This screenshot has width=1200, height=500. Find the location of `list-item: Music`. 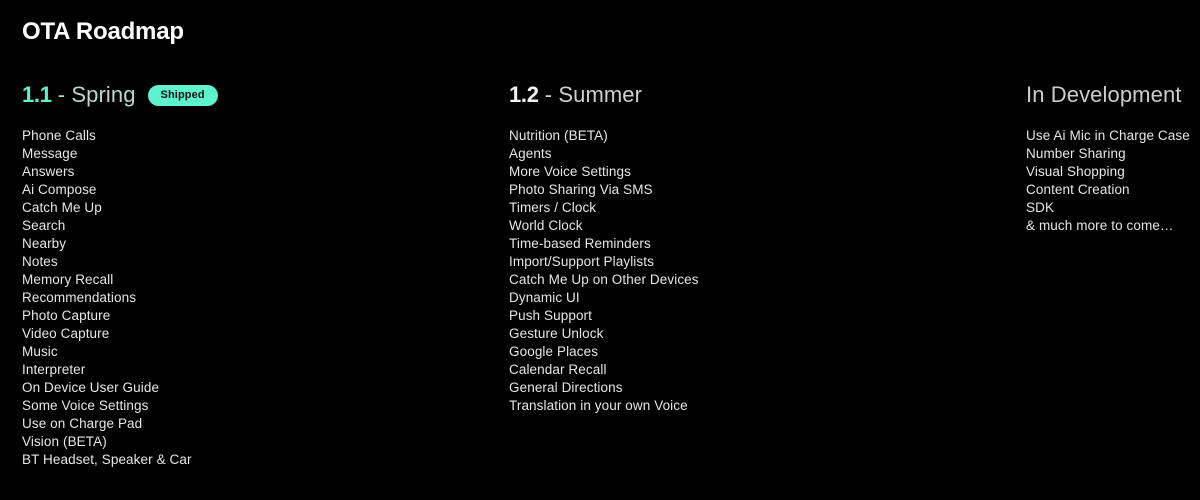

list-item: Music is located at coordinates (40, 351).